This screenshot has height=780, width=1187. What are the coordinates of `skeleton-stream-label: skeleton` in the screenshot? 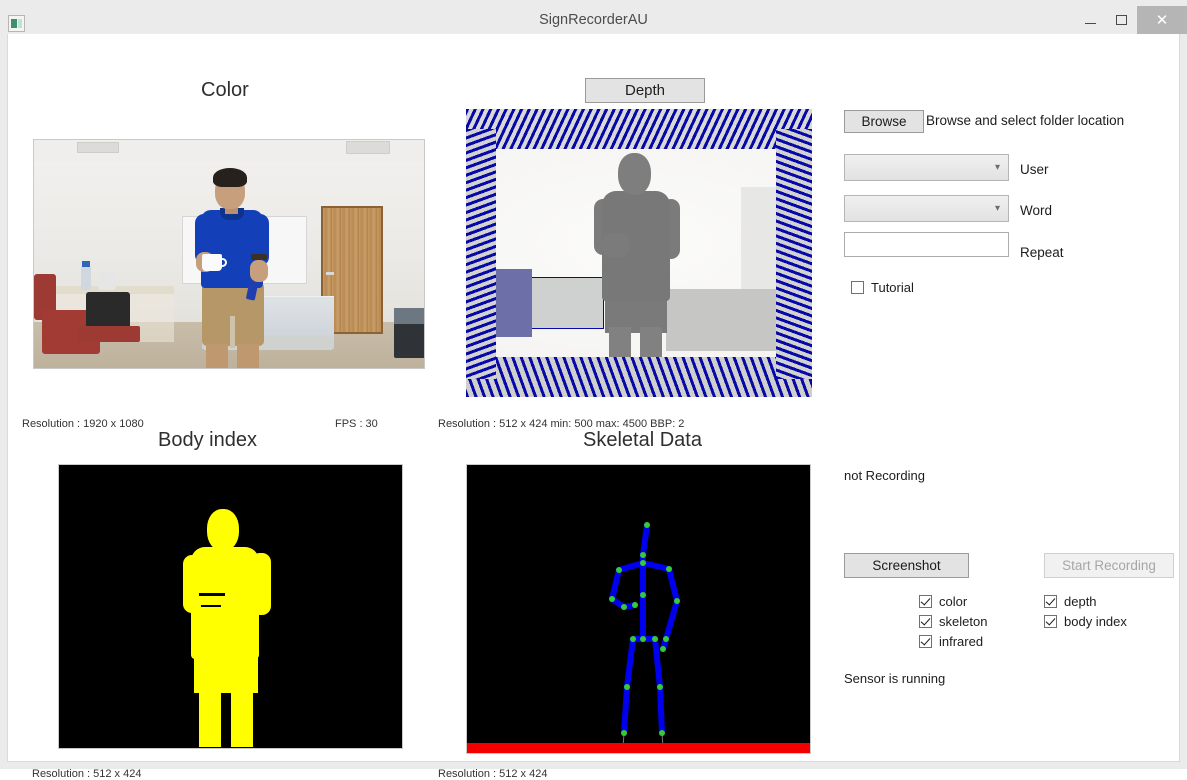 It's located at (963, 621).